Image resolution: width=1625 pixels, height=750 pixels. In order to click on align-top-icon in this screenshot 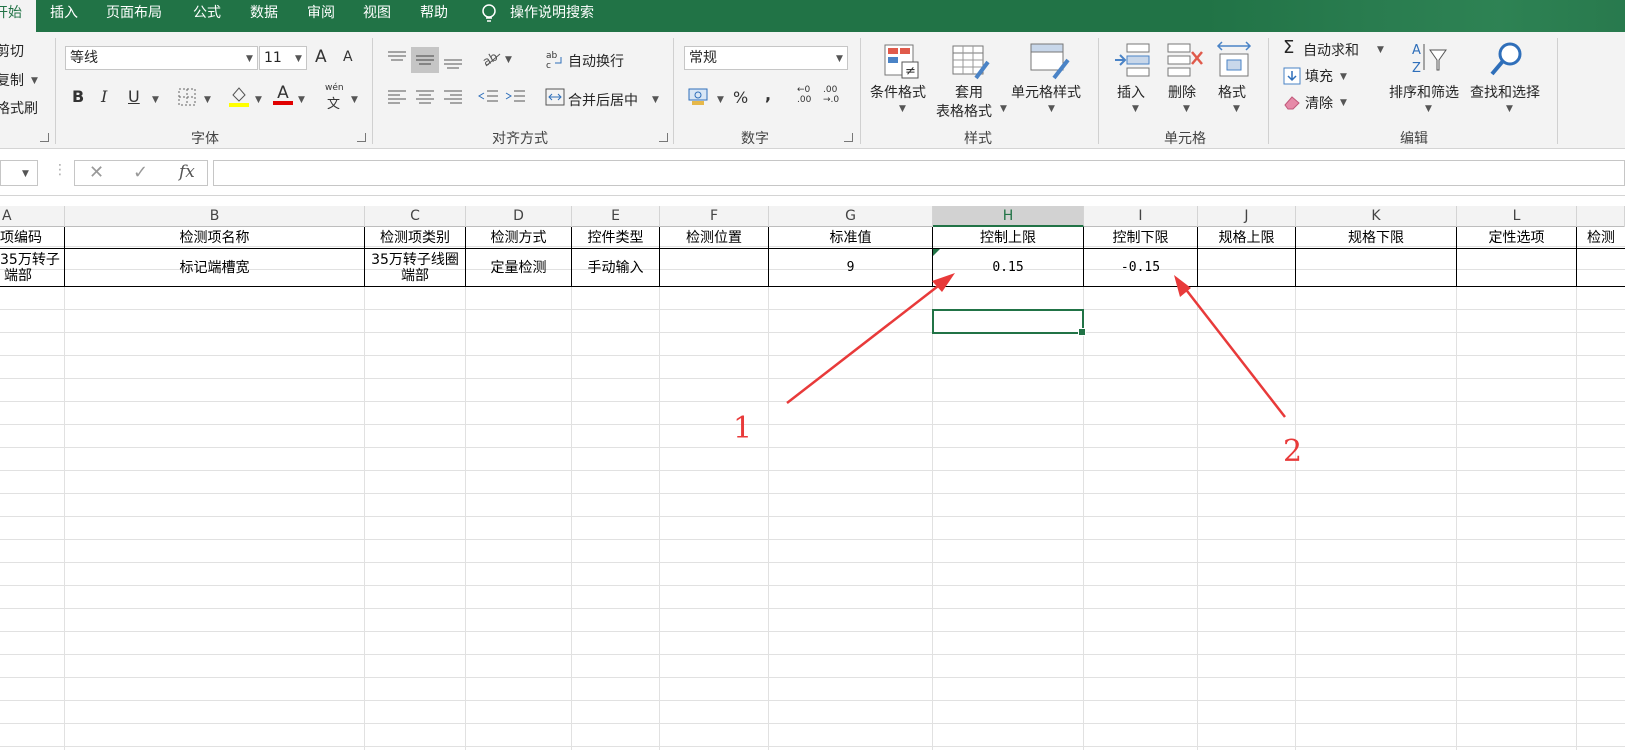, I will do `click(397, 58)`.